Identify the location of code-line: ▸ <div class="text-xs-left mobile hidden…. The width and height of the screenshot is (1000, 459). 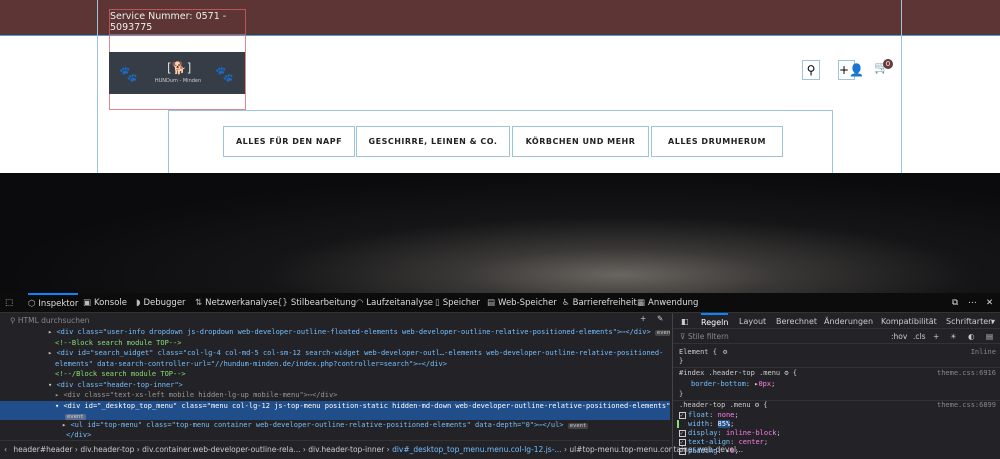
(335, 395).